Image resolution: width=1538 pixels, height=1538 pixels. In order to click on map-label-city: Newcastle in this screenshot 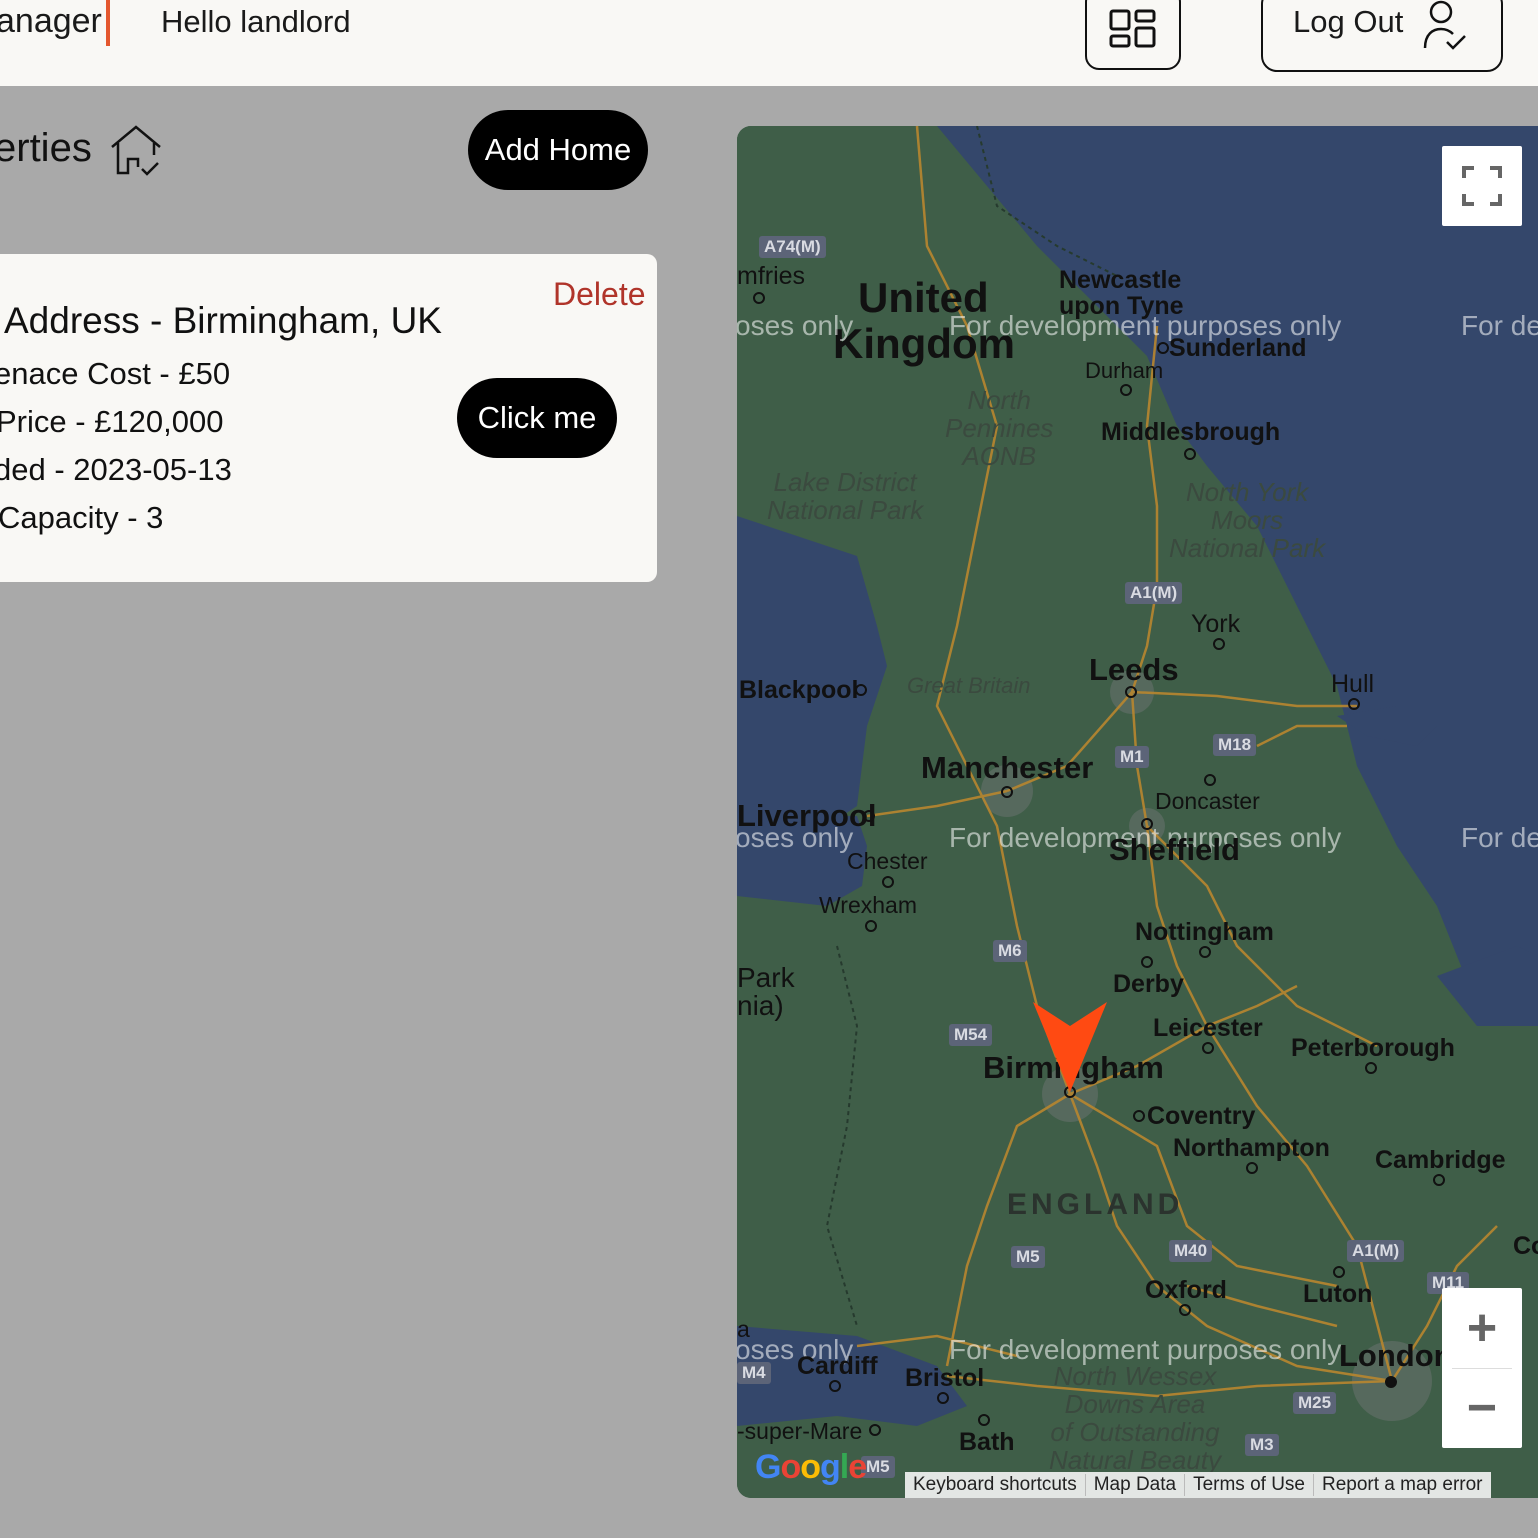, I will do `click(1120, 280)`.